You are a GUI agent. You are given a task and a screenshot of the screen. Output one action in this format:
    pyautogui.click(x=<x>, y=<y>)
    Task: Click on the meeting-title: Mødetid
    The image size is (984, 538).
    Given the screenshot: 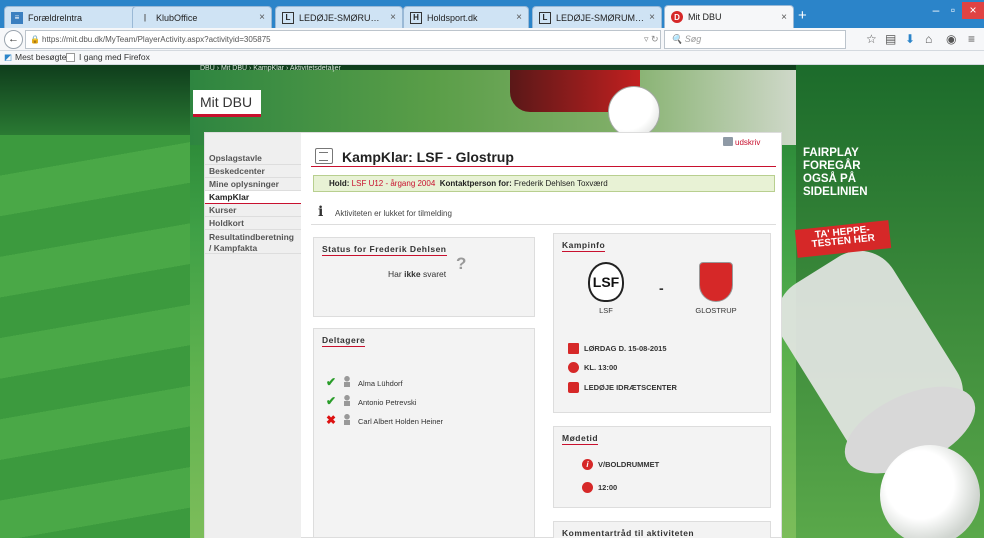 What is the action you would take?
    pyautogui.click(x=580, y=439)
    